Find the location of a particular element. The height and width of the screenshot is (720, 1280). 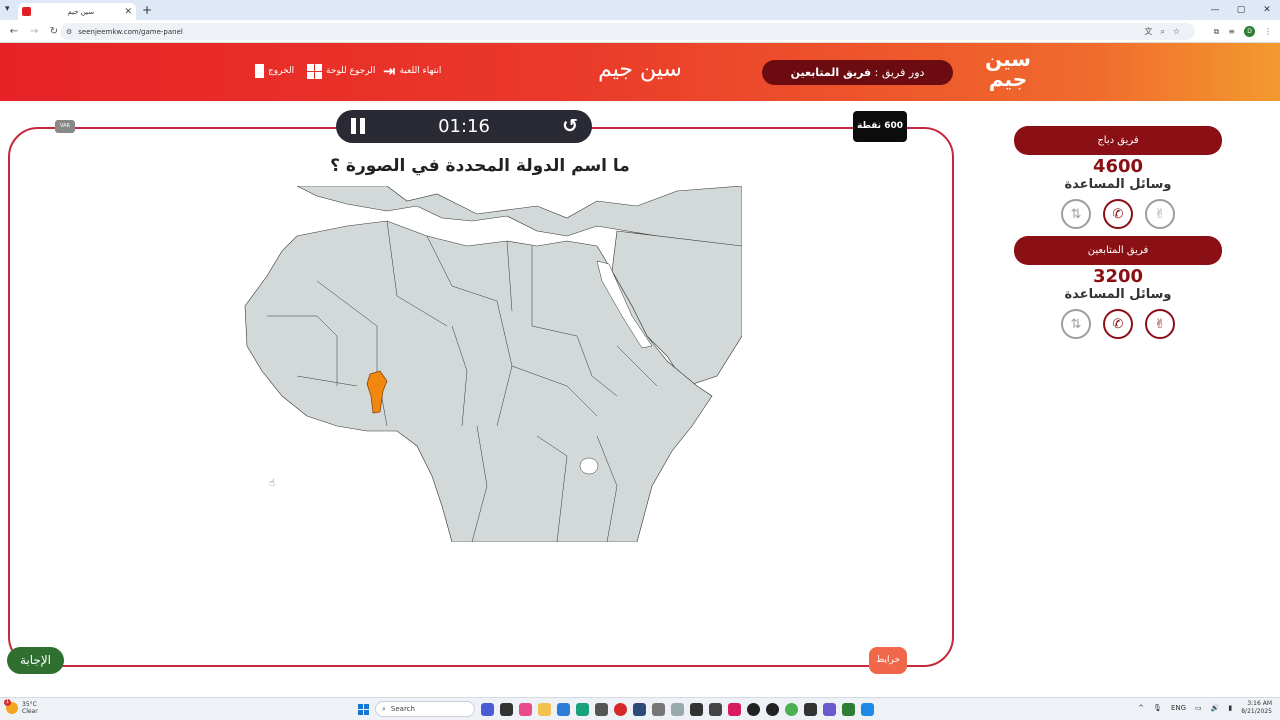

clock-date: 8/21/2025 is located at coordinates (1256, 711).